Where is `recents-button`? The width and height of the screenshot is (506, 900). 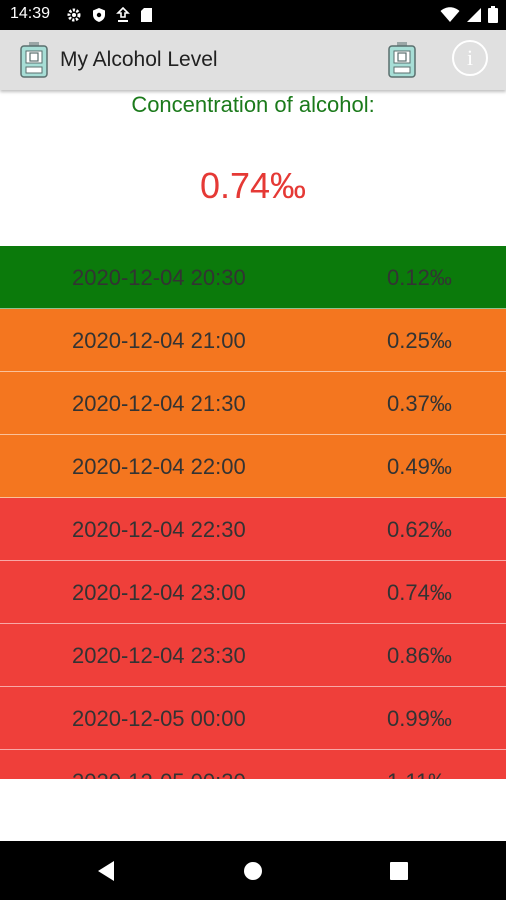 recents-button is located at coordinates (399, 870).